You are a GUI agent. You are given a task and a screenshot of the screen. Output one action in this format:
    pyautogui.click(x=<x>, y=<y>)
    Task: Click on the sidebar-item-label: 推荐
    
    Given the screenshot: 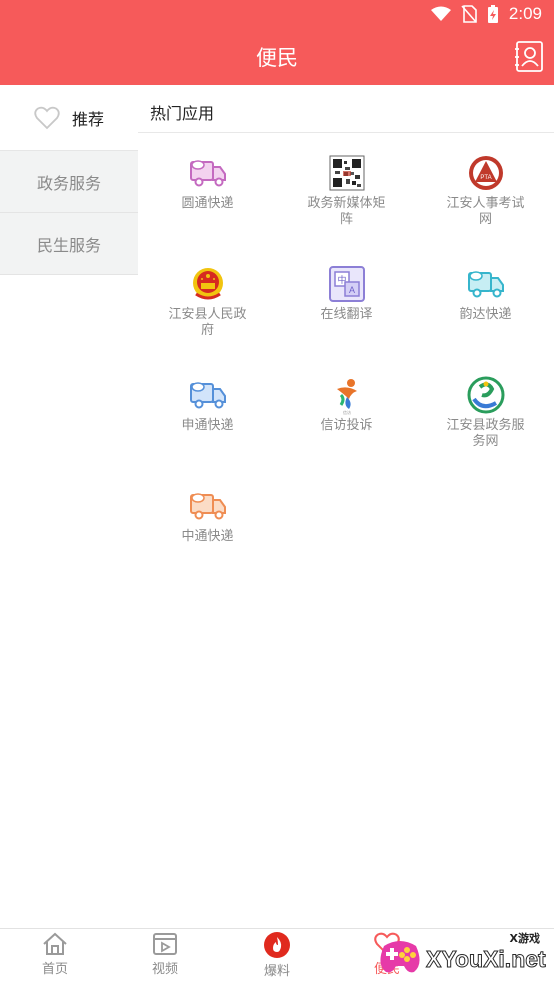 What is the action you would take?
    pyautogui.click(x=87, y=119)
    